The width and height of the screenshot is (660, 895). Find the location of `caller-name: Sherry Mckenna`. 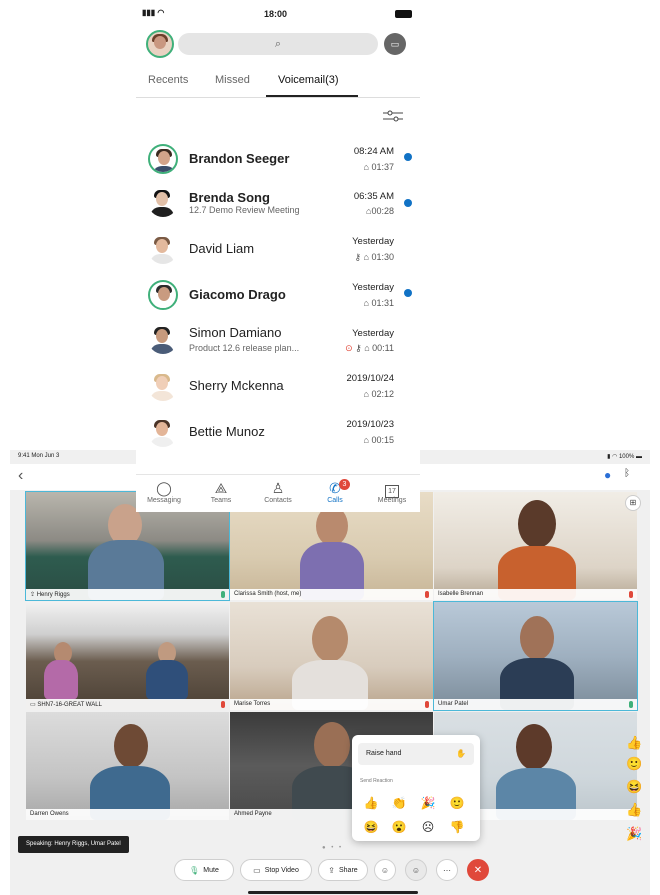

caller-name: Sherry Mckenna is located at coordinates (236, 385).